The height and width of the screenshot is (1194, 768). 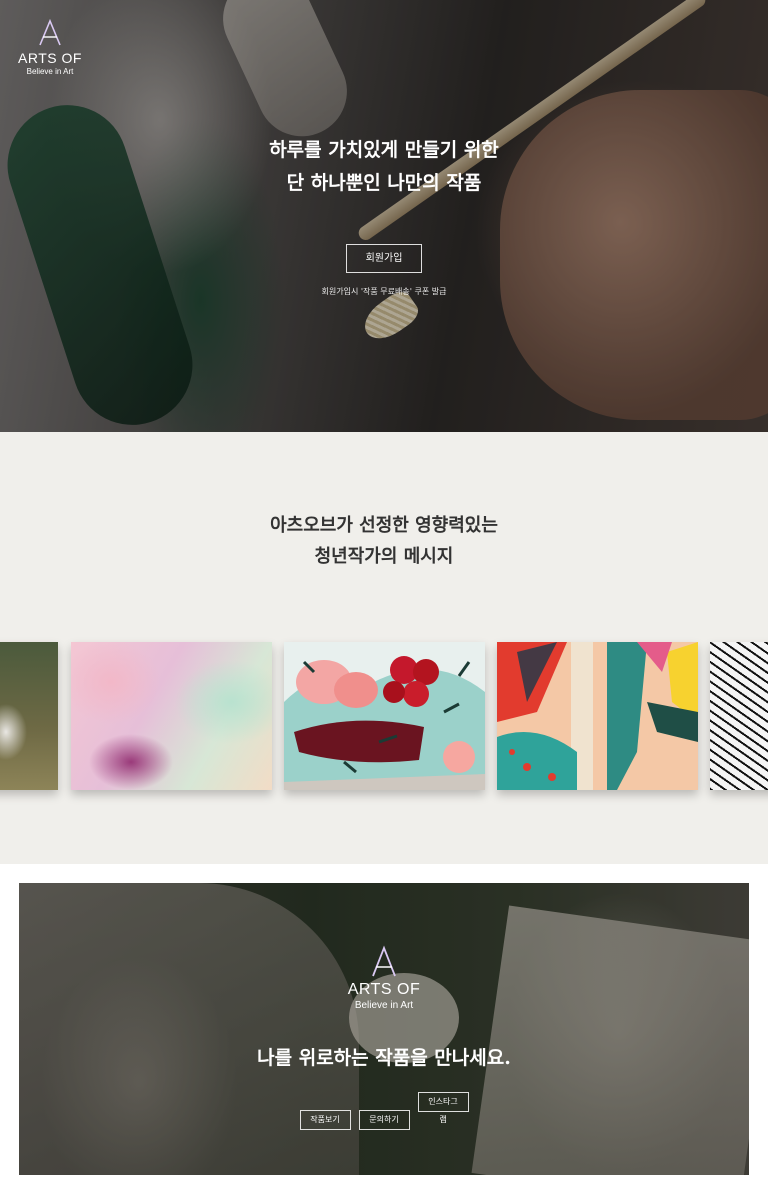 I want to click on hero-title-line-2: 단 하나뿐인 나만의 작품, so click(x=384, y=183).